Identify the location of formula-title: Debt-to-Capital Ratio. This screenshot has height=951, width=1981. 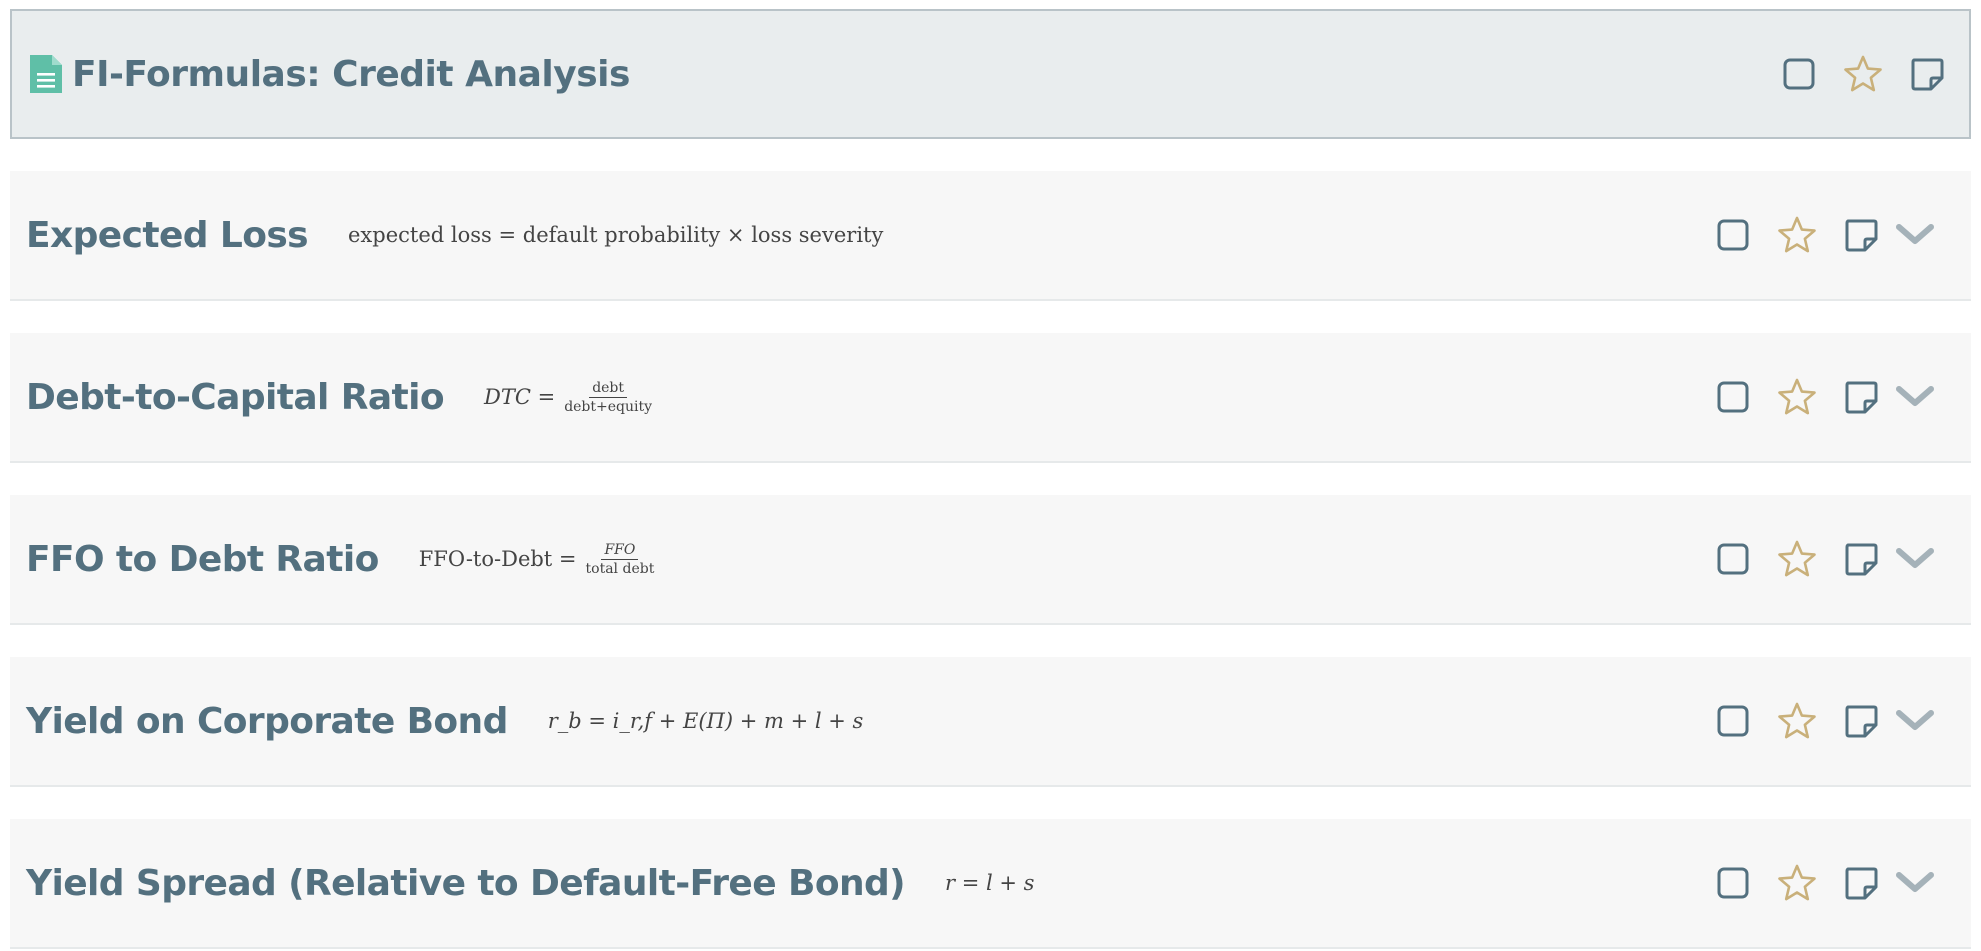
(235, 397).